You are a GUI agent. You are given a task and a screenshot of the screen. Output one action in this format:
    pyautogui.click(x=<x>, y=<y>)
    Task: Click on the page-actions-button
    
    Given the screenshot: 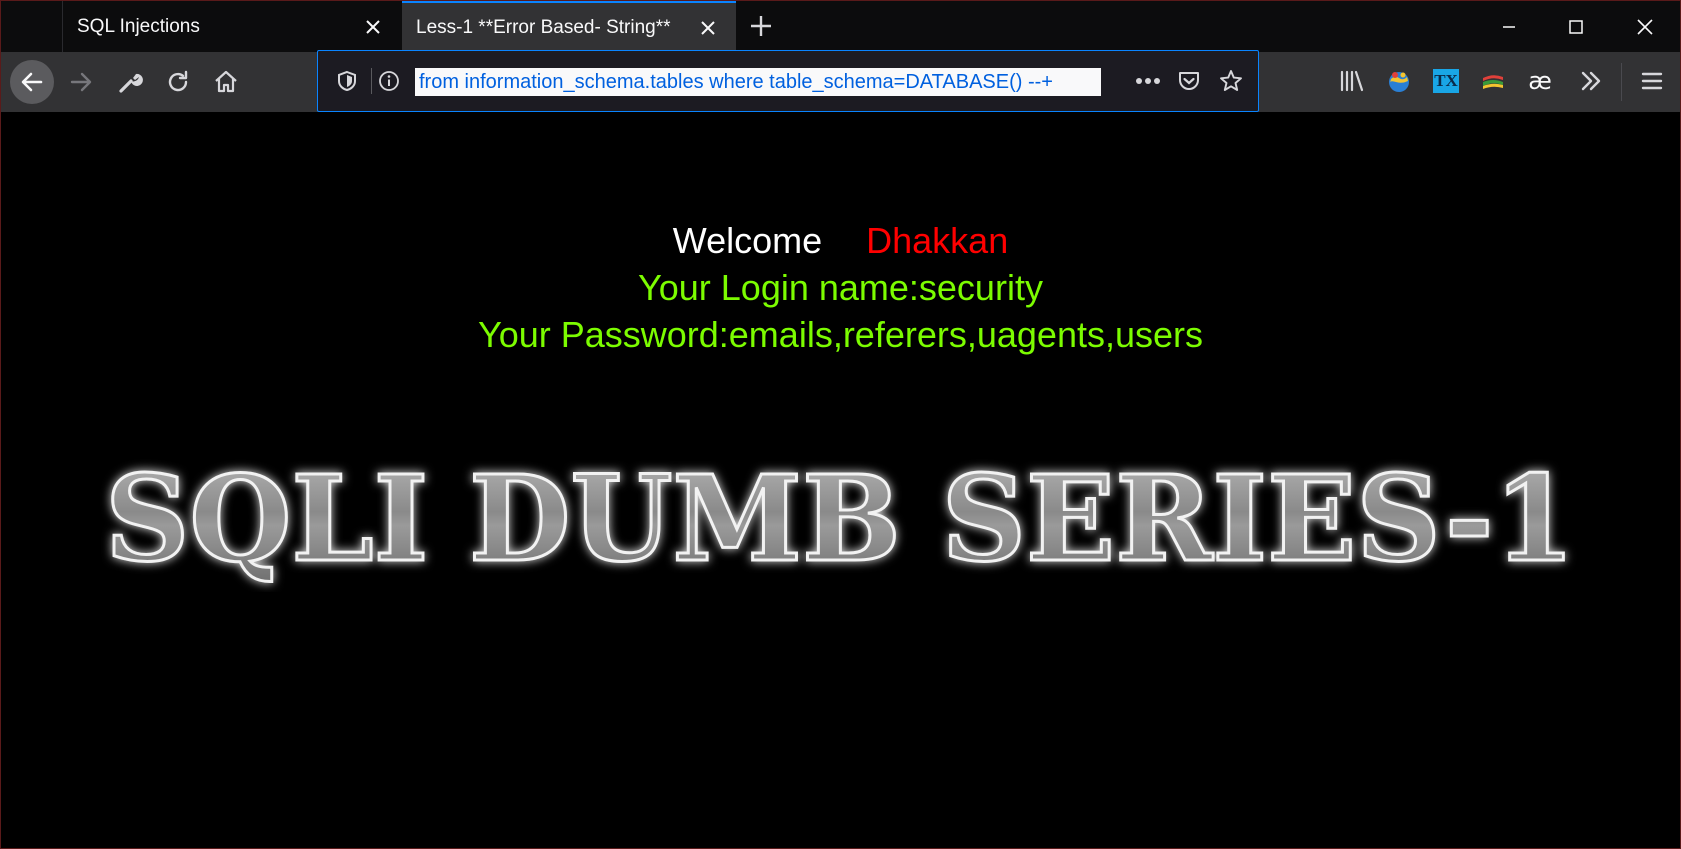 What is the action you would take?
    pyautogui.click(x=1148, y=81)
    